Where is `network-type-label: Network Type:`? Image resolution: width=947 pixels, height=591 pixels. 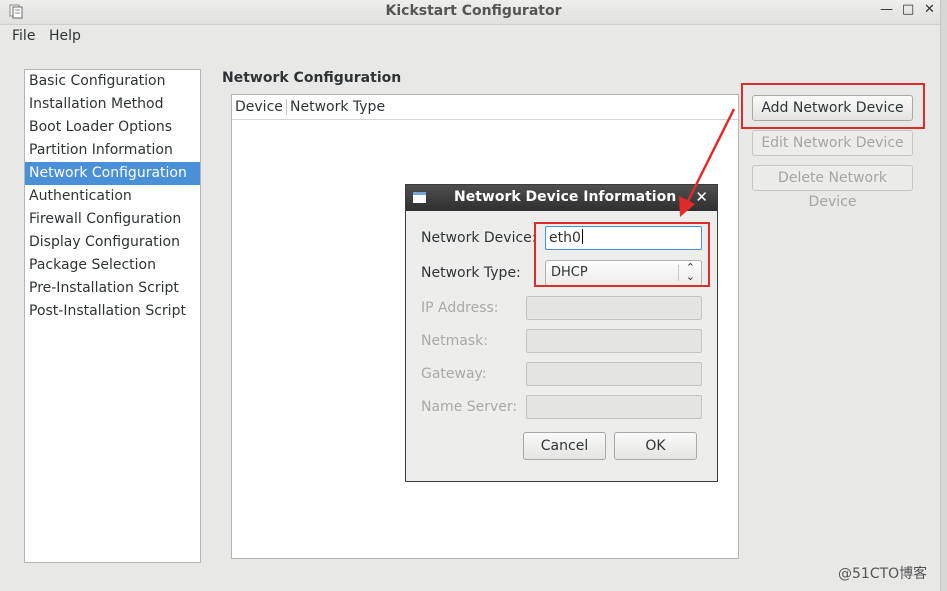
network-type-label: Network Type: is located at coordinates (471, 273).